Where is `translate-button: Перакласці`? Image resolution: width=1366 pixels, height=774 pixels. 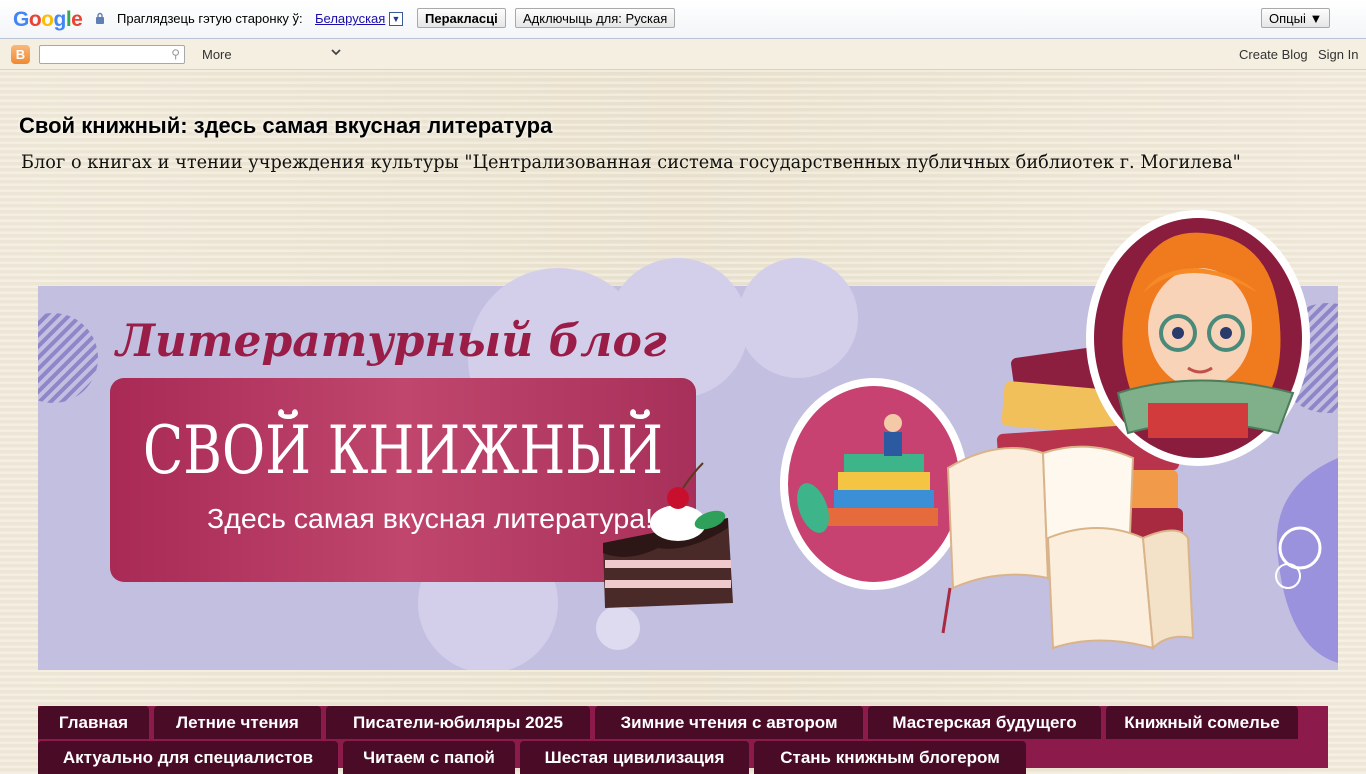
translate-button: Перакласці is located at coordinates (461, 18).